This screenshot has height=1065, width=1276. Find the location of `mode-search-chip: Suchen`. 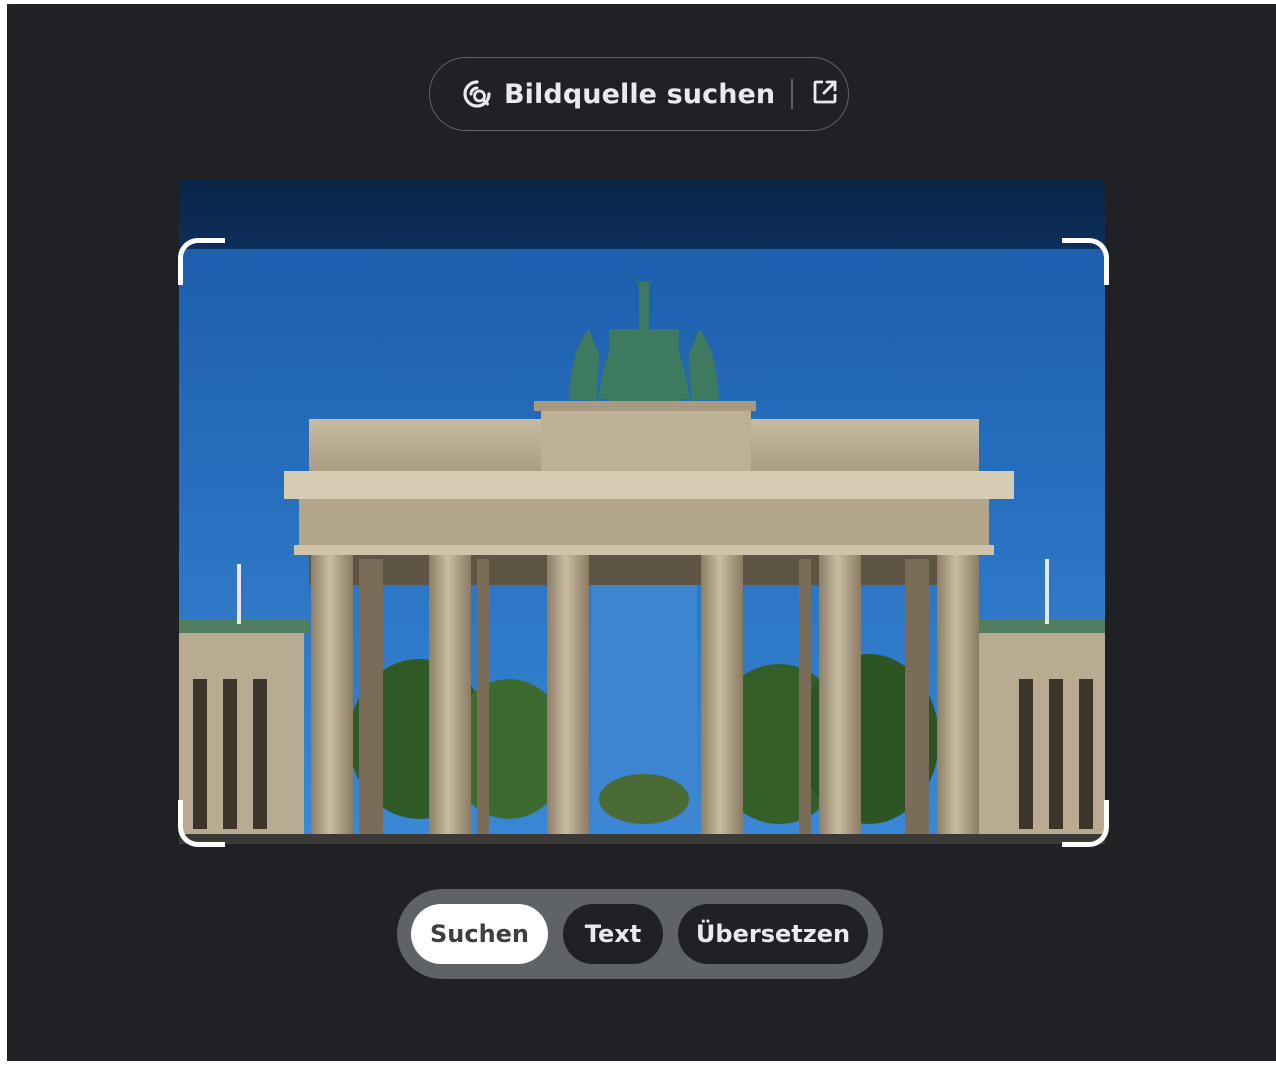

mode-search-chip: Suchen is located at coordinates (479, 934).